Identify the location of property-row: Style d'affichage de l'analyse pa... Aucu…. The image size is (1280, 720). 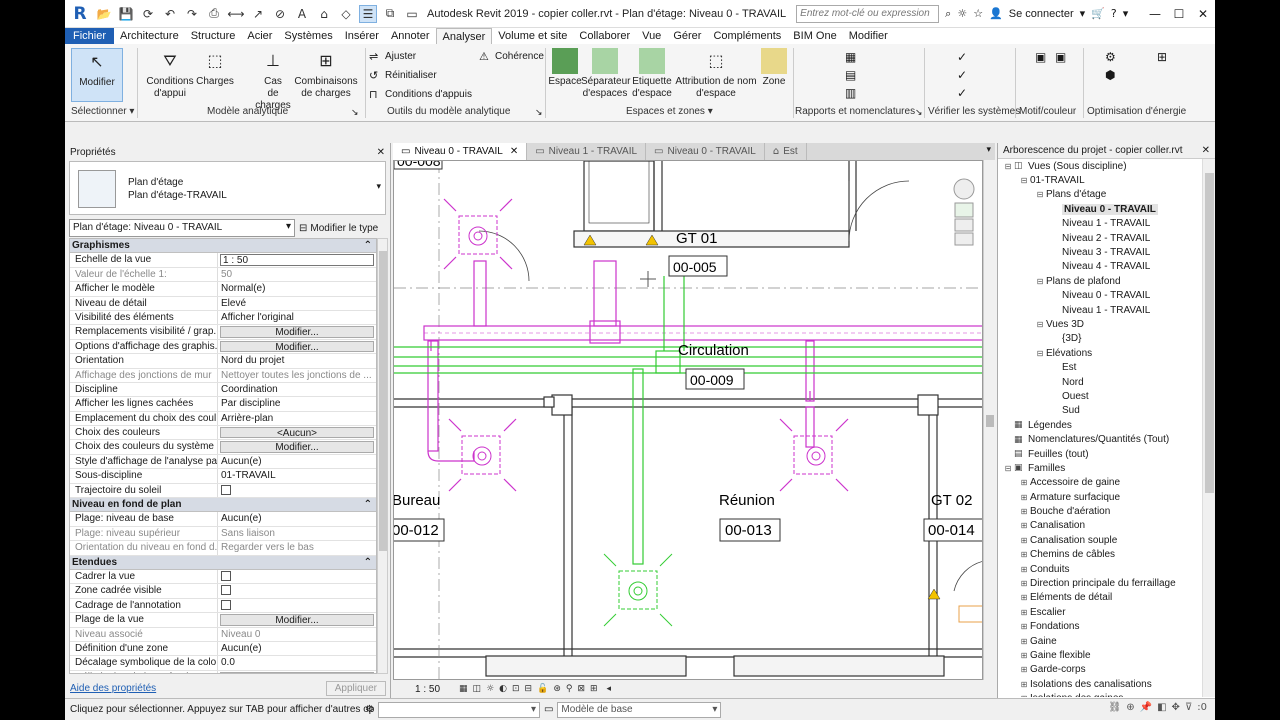
(223, 462).